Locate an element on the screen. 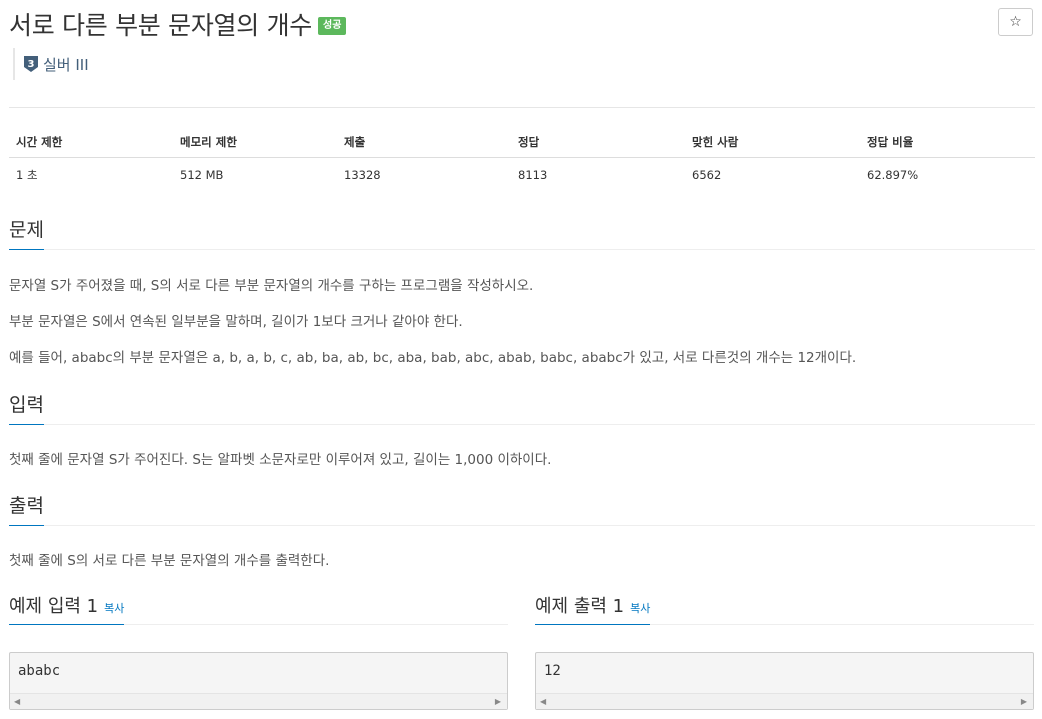  sample-output-label: 예제 출력 1 is located at coordinates (580, 606).